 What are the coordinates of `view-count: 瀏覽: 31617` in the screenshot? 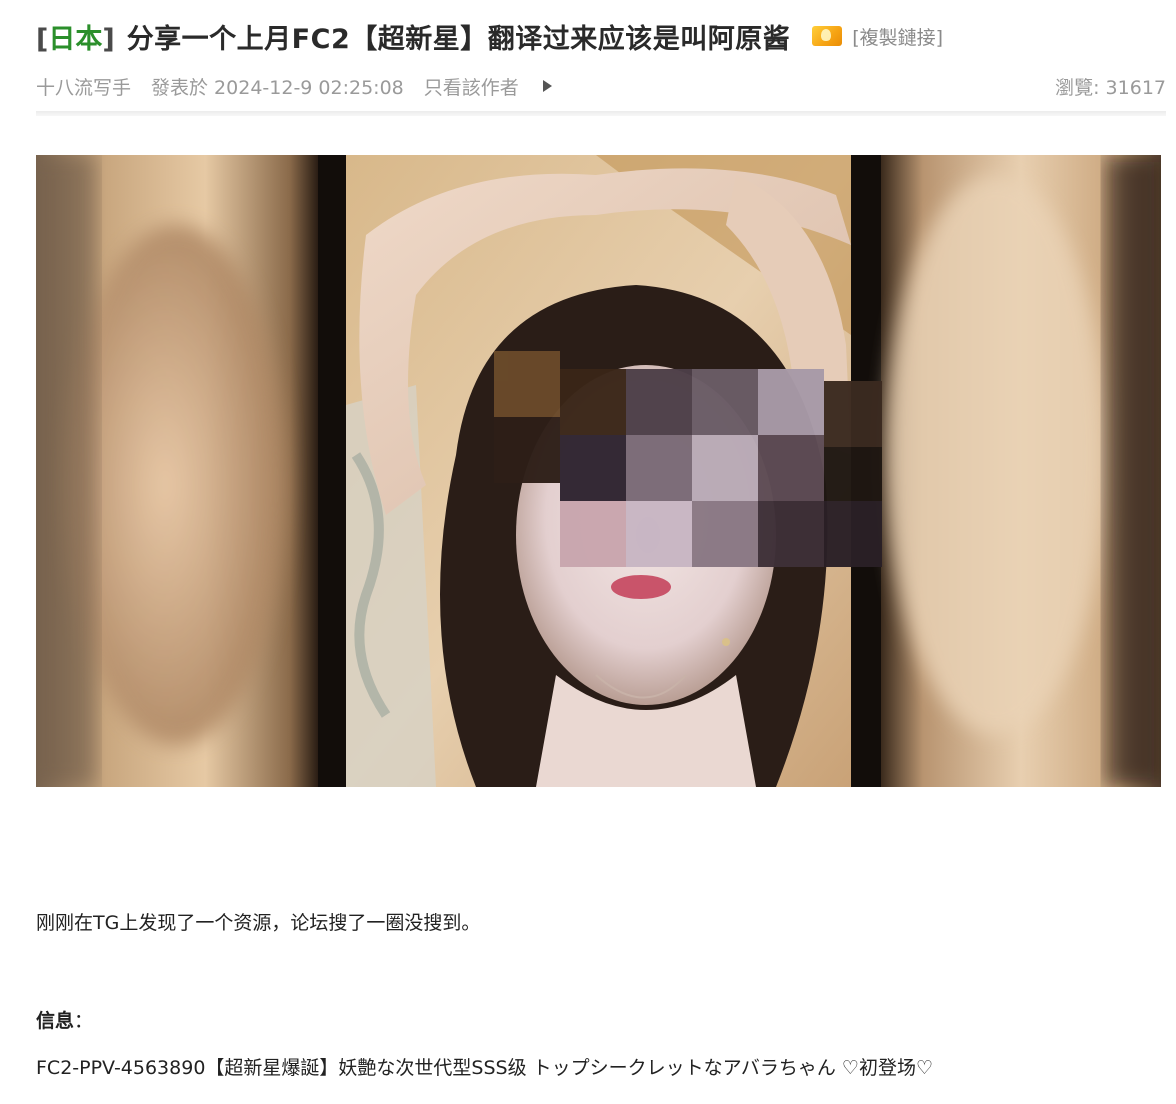 It's located at (1110, 87).